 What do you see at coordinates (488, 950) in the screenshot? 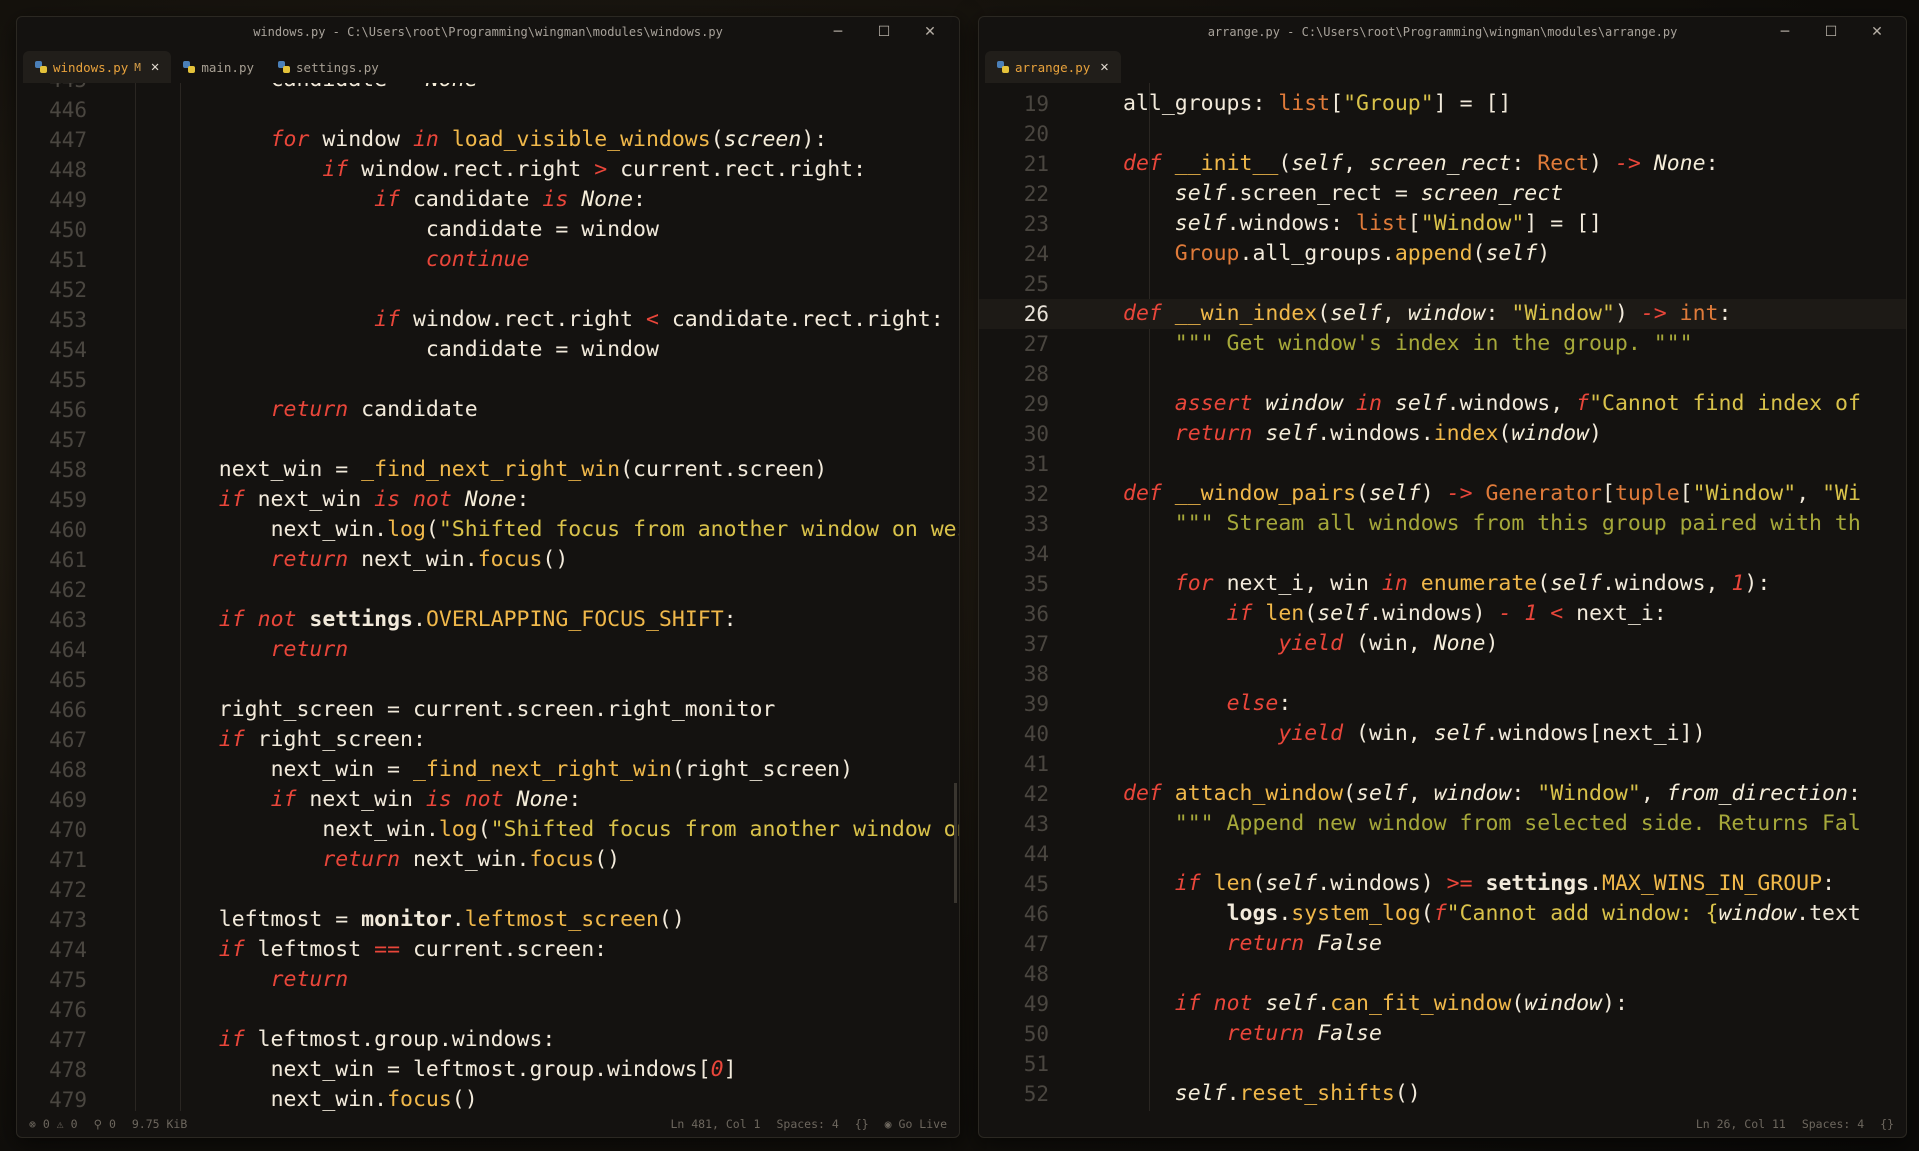
I see `code-line: 474 if leftmost == current.screen:` at bounding box center [488, 950].